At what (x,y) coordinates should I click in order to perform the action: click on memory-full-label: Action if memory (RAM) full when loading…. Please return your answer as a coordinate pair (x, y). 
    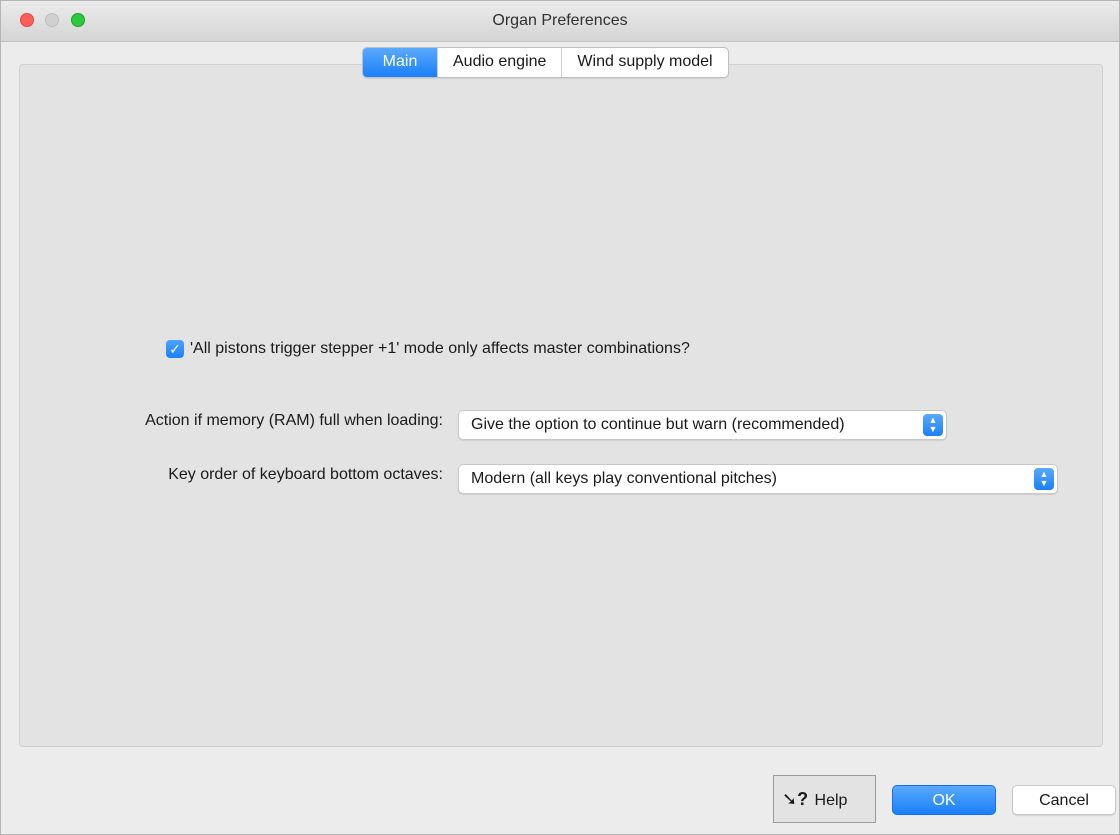
    Looking at the image, I should click on (294, 420).